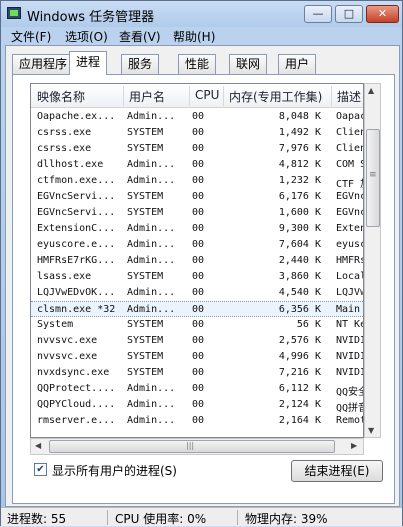 The width and height of the screenshot is (403, 527). What do you see at coordinates (297, 64) in the screenshot?
I see `tab-users: 用户` at bounding box center [297, 64].